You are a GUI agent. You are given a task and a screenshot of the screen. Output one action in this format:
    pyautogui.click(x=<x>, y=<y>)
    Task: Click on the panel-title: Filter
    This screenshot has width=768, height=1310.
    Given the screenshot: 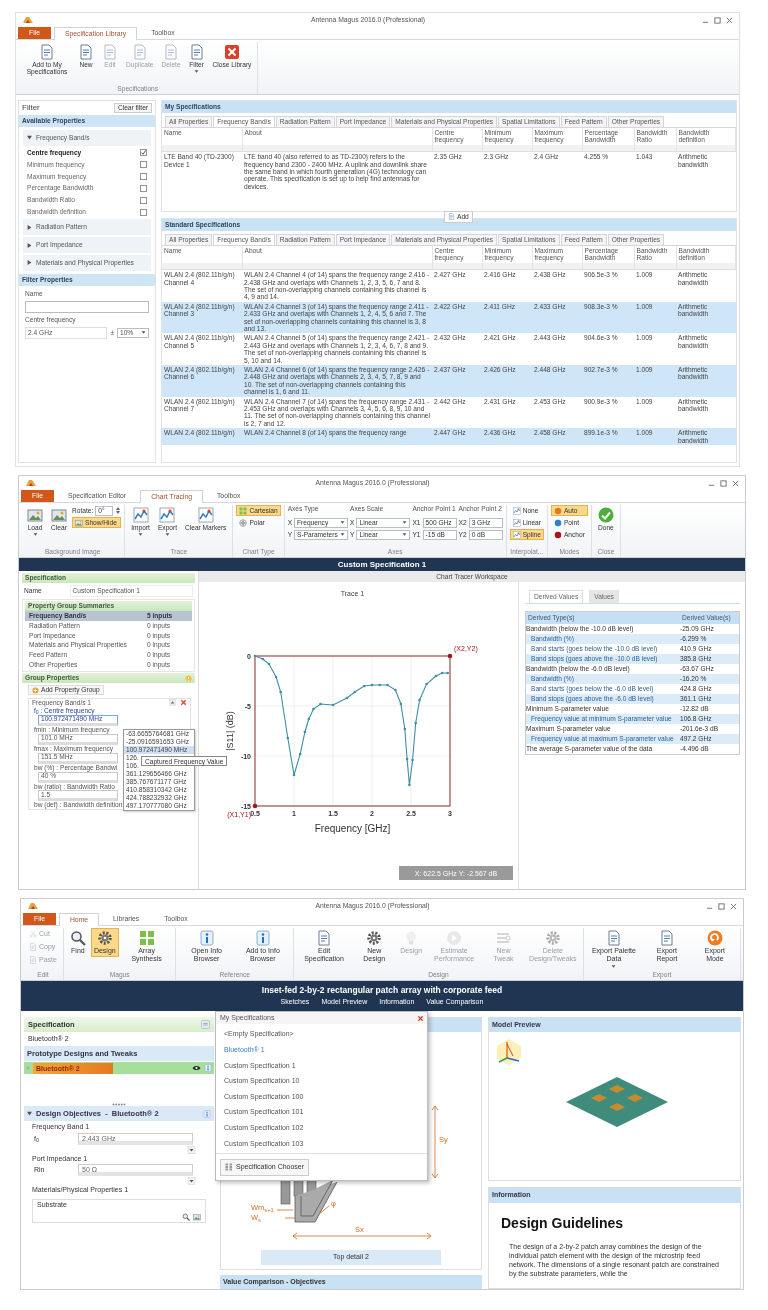 What is the action you would take?
    pyautogui.click(x=31, y=108)
    